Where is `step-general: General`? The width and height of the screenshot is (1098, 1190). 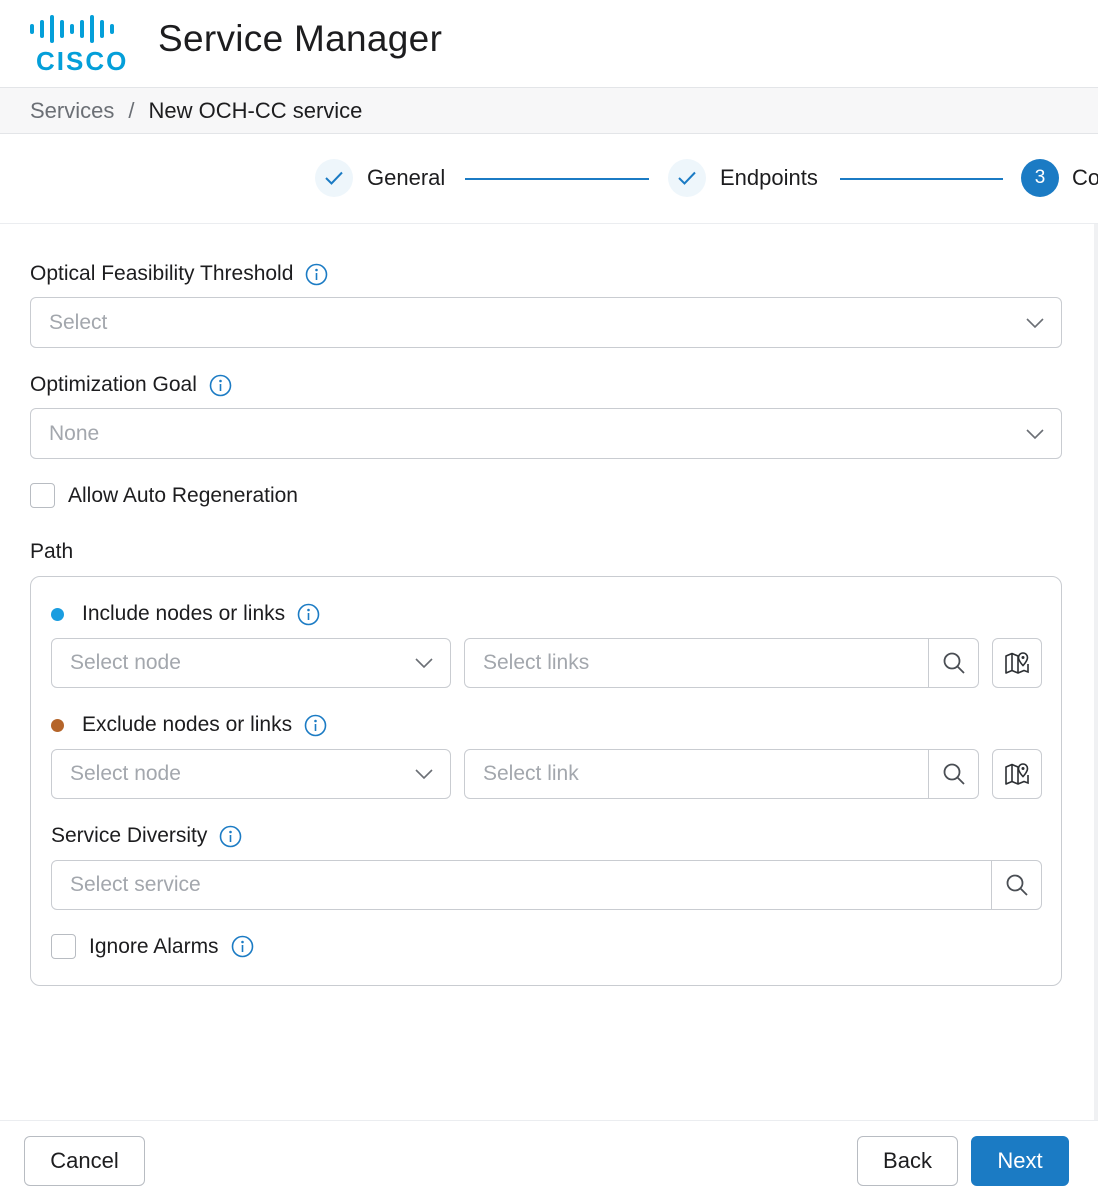 step-general: General is located at coordinates (380, 178).